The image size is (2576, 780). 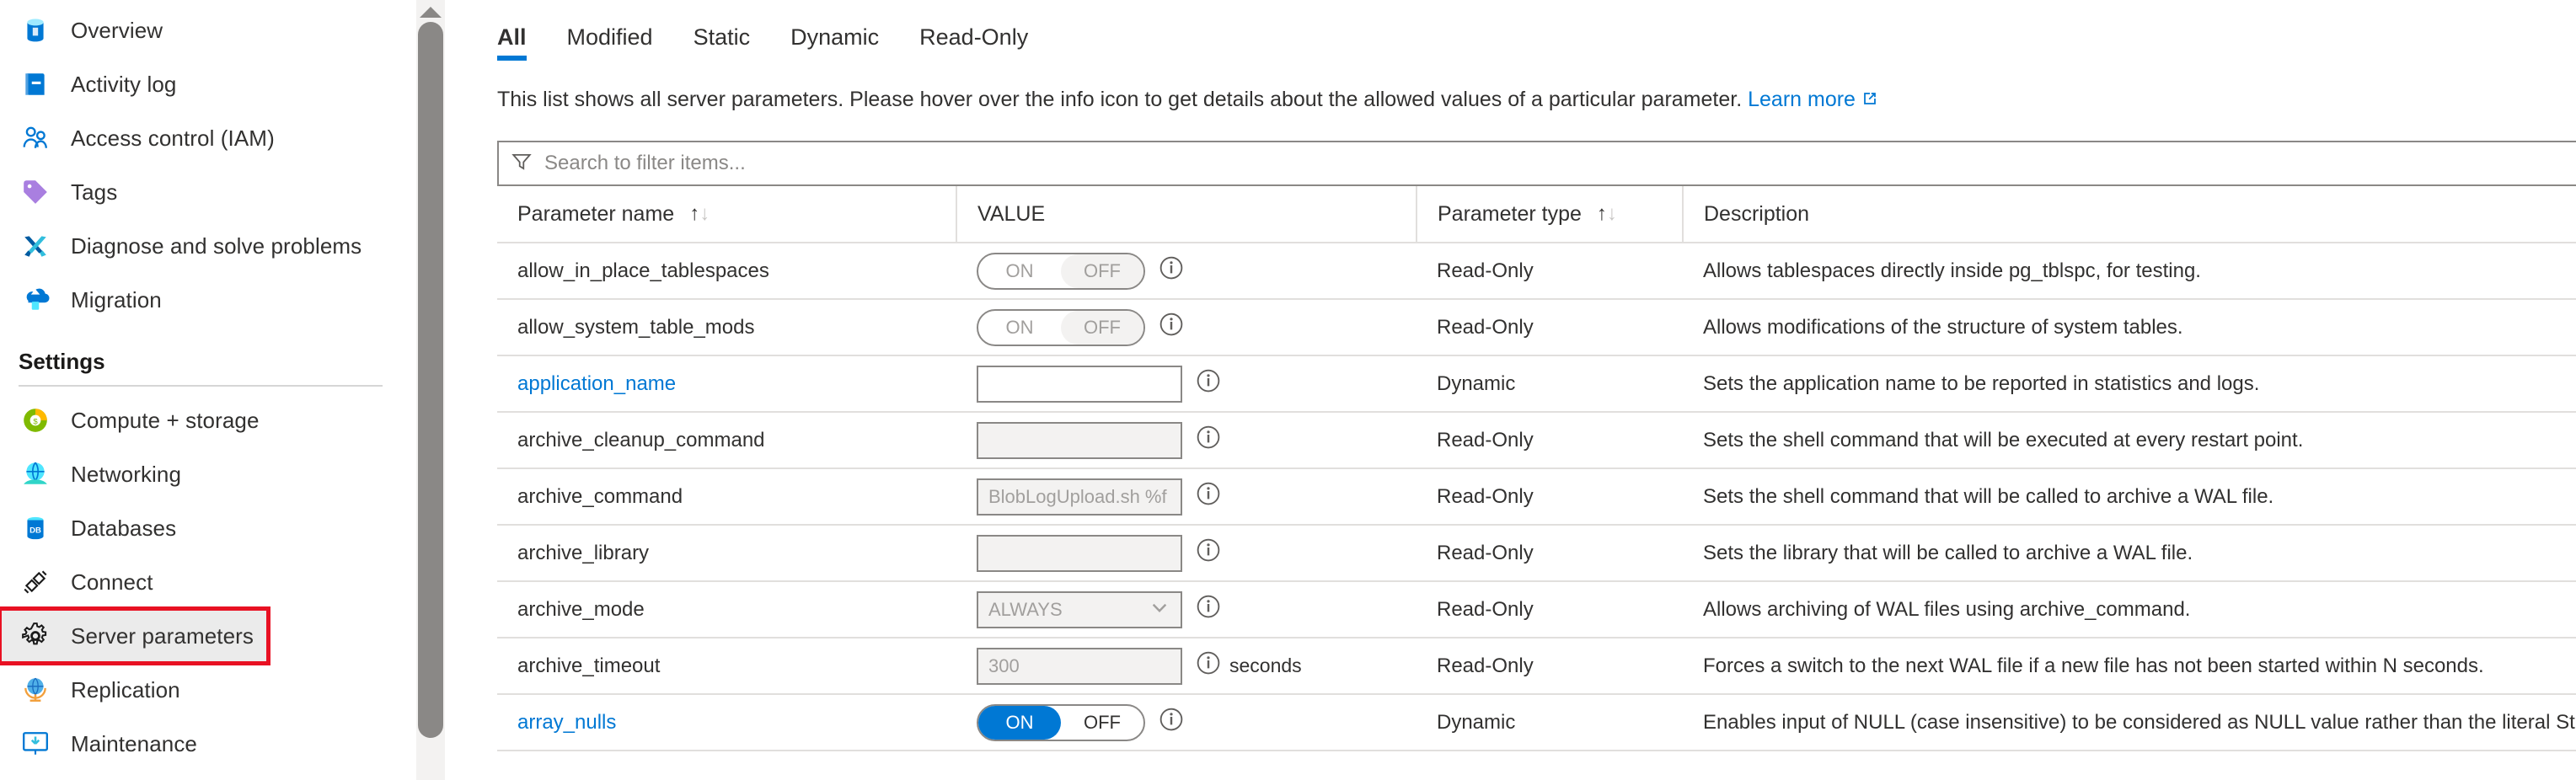 What do you see at coordinates (726, 666) in the screenshot?
I see `parameter-name-cell: archive_timeout` at bounding box center [726, 666].